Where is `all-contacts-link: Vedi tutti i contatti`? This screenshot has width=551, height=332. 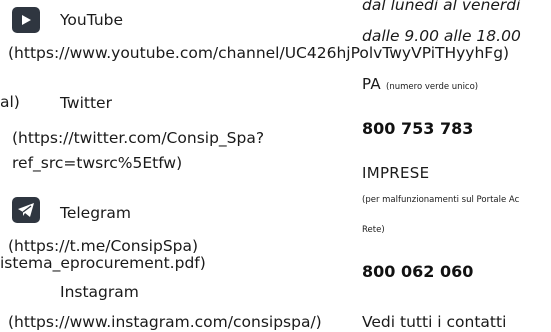
all-contacts-link: Vedi tutti i contatti is located at coordinates (434, 322).